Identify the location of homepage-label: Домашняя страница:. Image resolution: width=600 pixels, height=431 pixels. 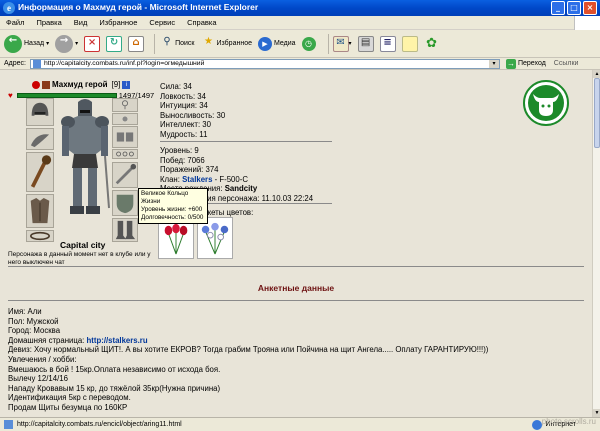
(47, 340).